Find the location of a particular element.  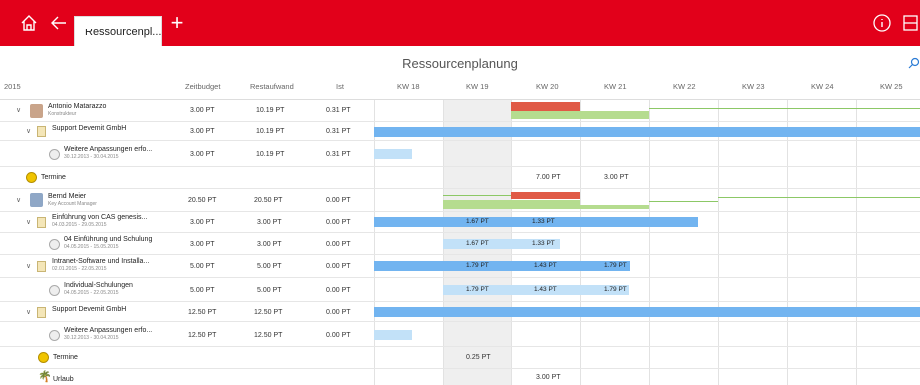

restaufwand-header: Restaufwand is located at coordinates (272, 86).